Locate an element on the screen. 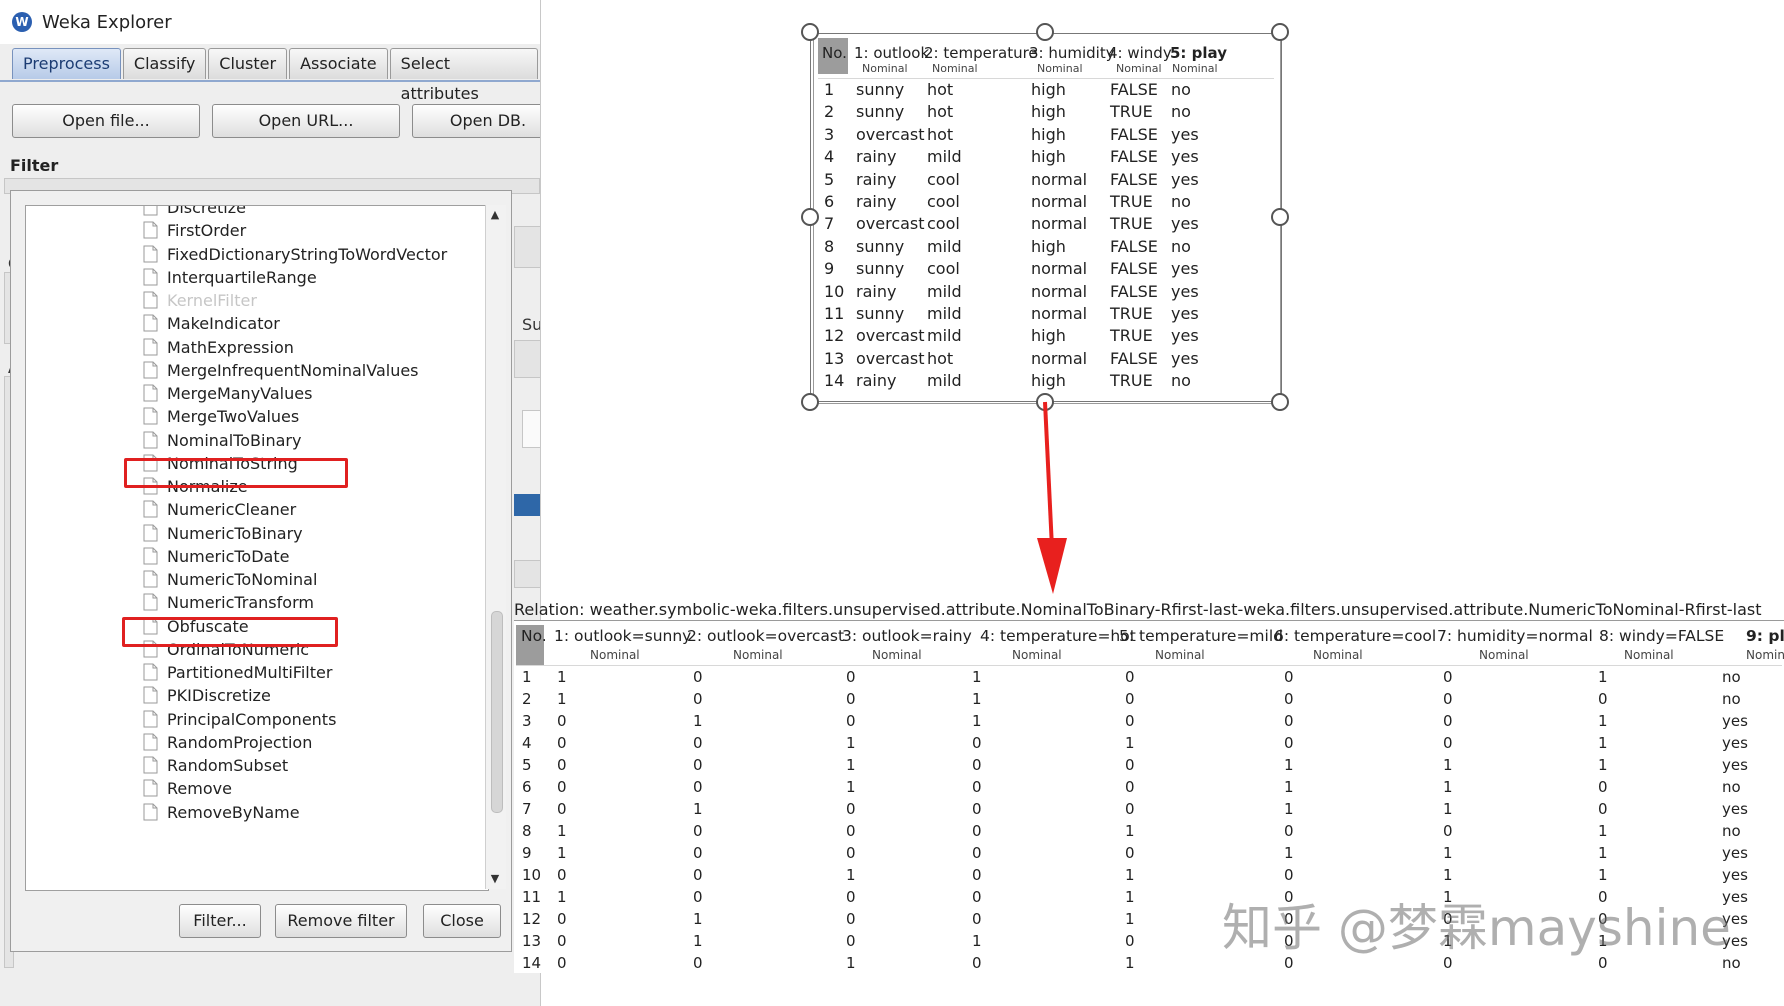 This screenshot has width=1784, height=1006. filter-tree-item: FixedDictionaryStringToWordVector is located at coordinates (295, 255).